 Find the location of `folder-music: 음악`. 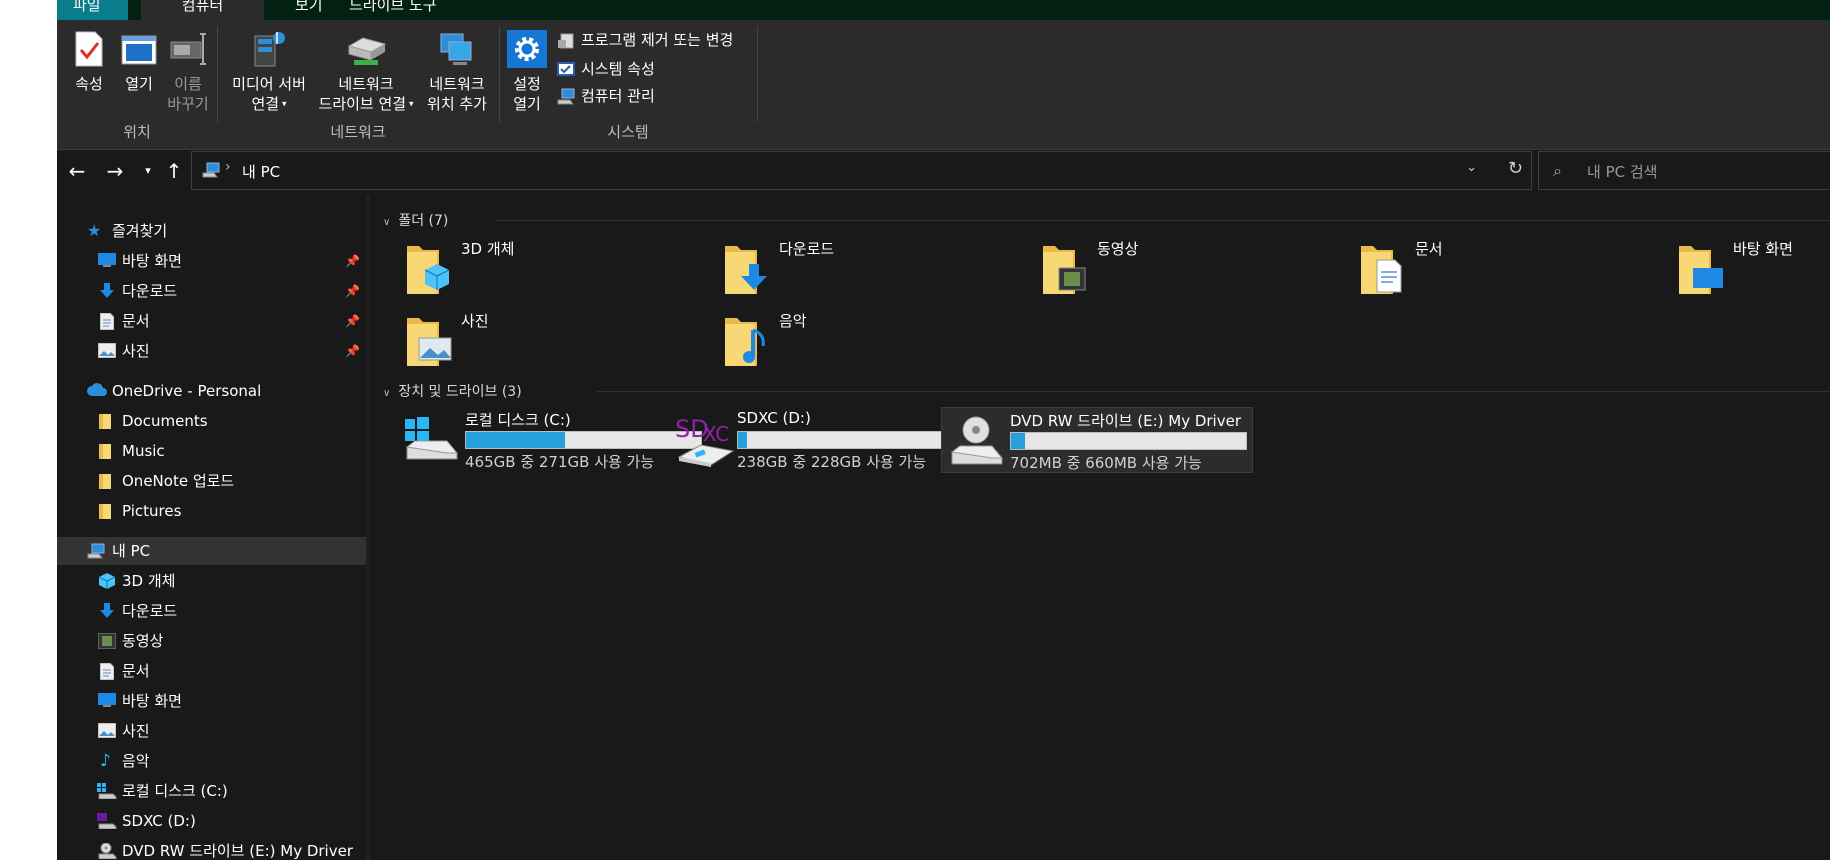

folder-music: 음악 is located at coordinates (873, 342).